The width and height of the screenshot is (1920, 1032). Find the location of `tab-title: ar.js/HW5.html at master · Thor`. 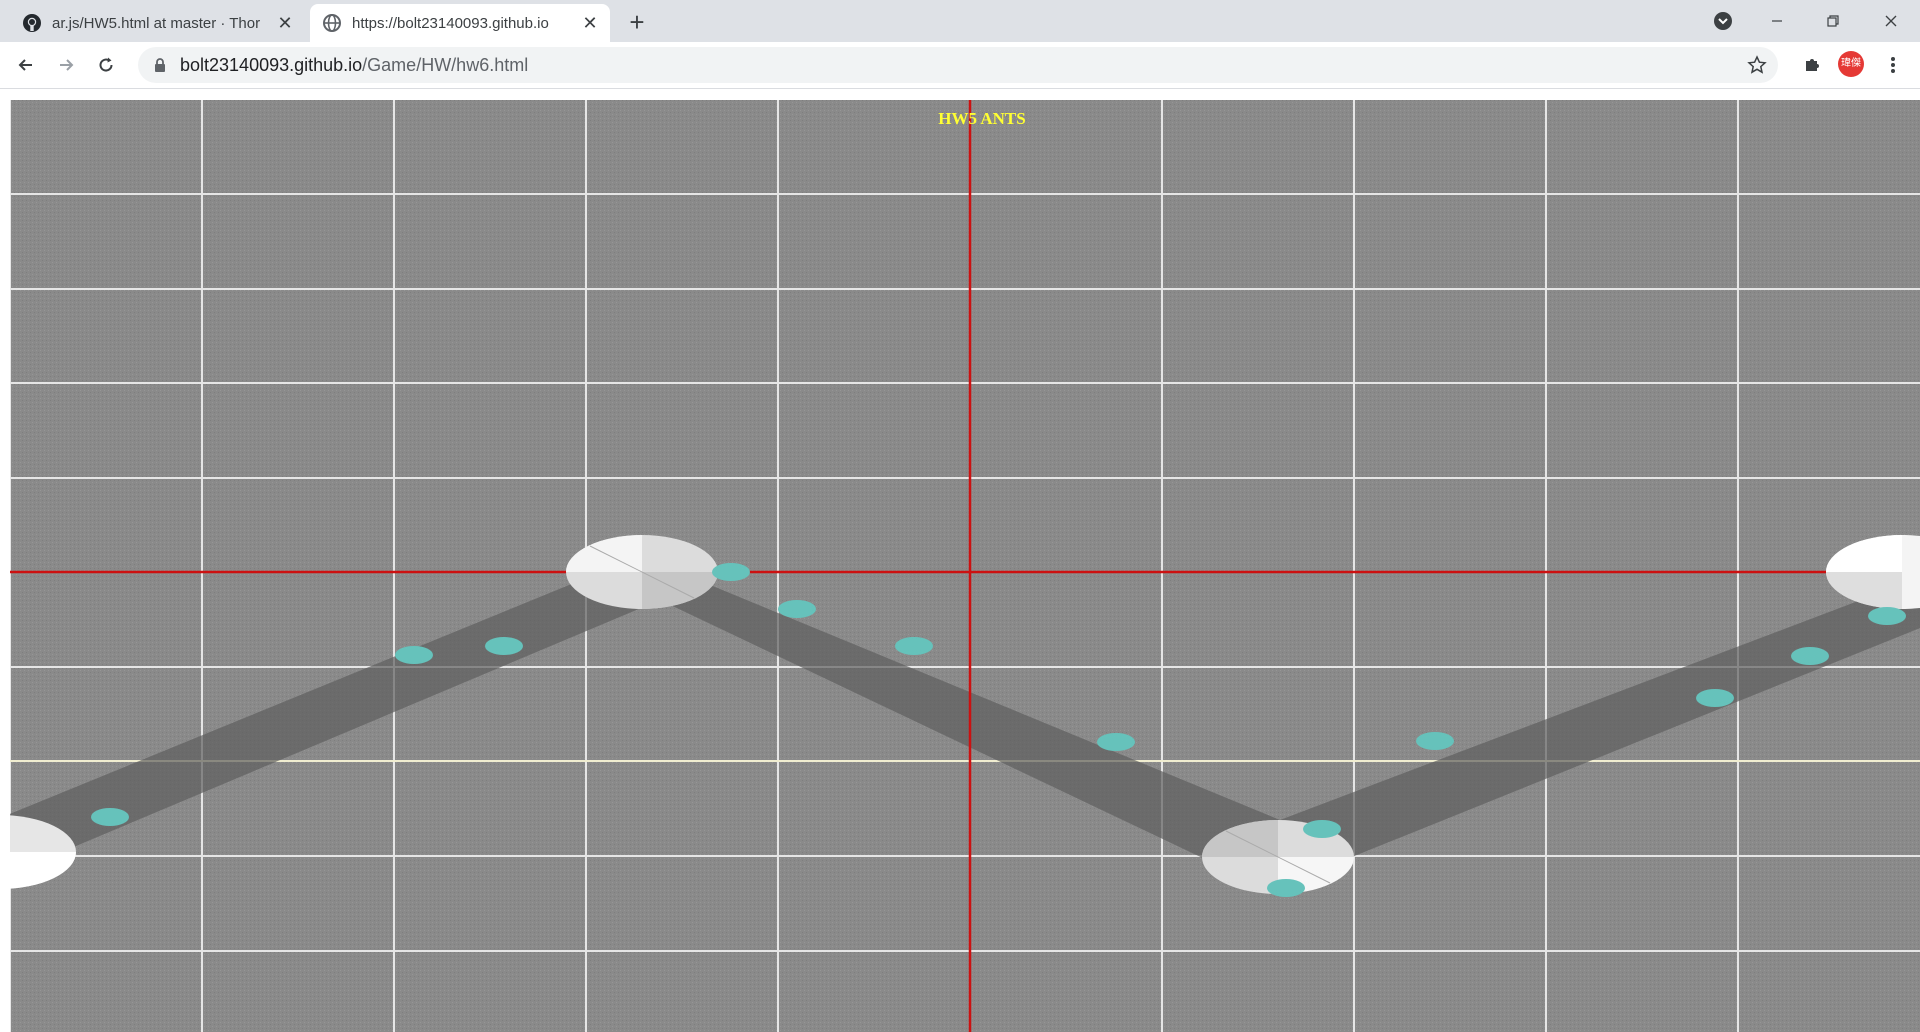

tab-title: ar.js/HW5.html at master · Thor is located at coordinates (156, 23).